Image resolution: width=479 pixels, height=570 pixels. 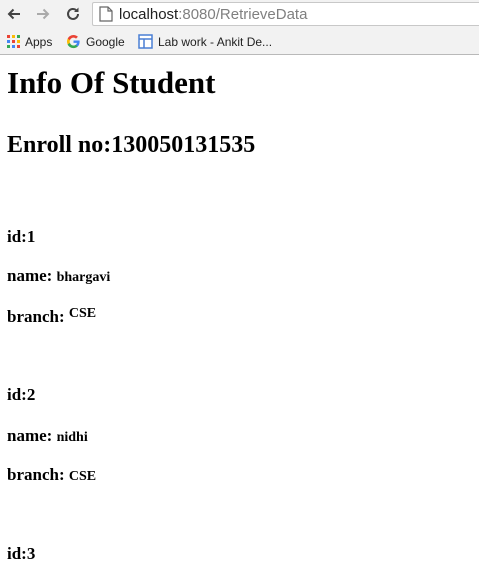 I want to click on forward-arrow-icon, so click(x=43, y=14).